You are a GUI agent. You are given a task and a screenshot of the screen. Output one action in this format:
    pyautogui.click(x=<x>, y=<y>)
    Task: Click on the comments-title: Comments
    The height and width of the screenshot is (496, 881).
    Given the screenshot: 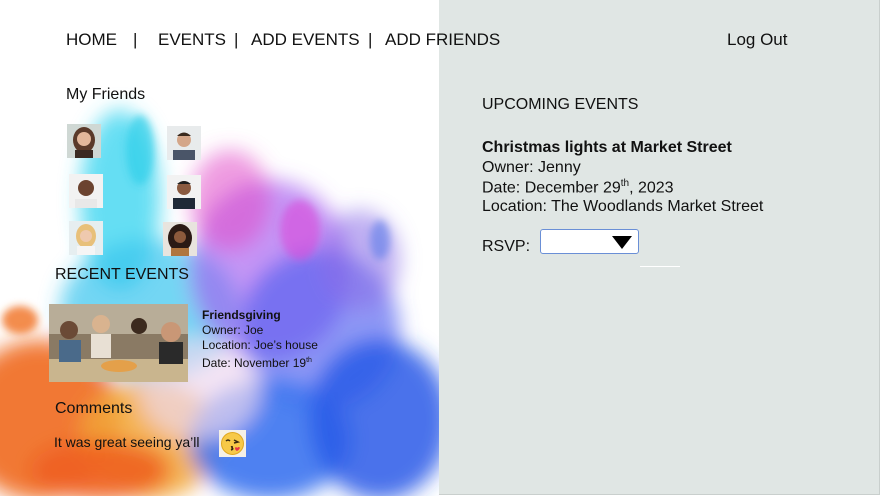 What is the action you would take?
    pyautogui.click(x=94, y=408)
    